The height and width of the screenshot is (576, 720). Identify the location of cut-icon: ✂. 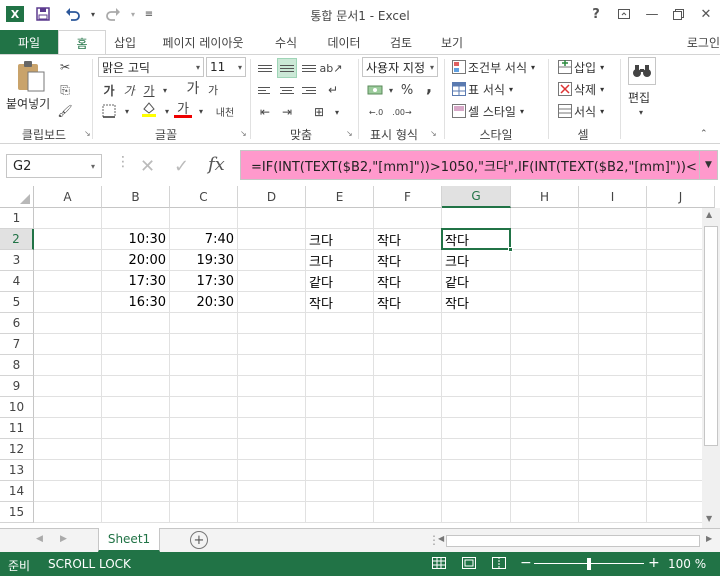
(65, 67).